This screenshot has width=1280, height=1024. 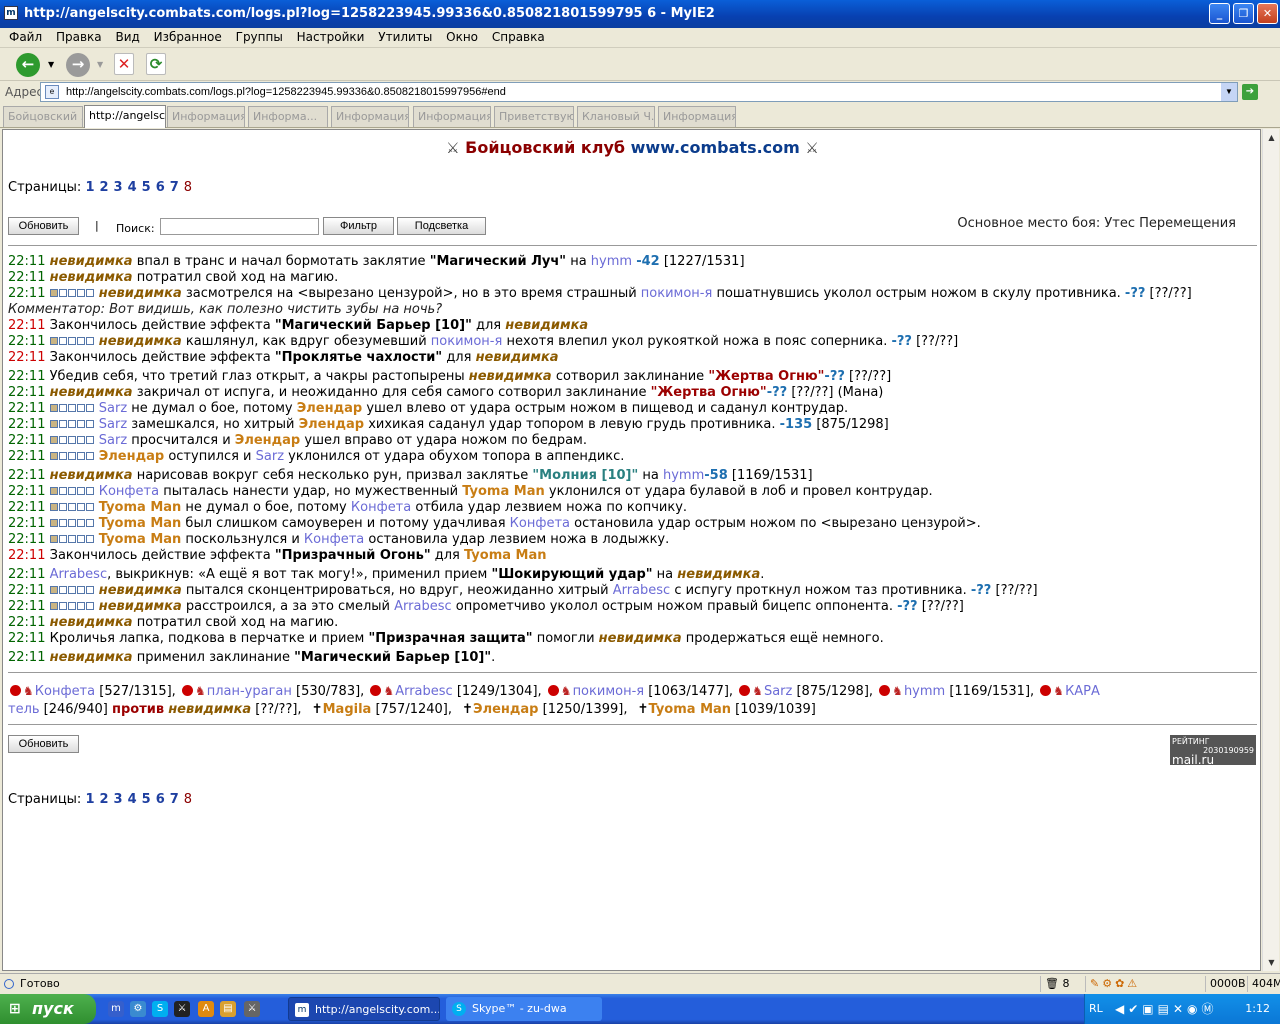 What do you see at coordinates (462, 37) in the screenshot?
I see `menu-window: Окно` at bounding box center [462, 37].